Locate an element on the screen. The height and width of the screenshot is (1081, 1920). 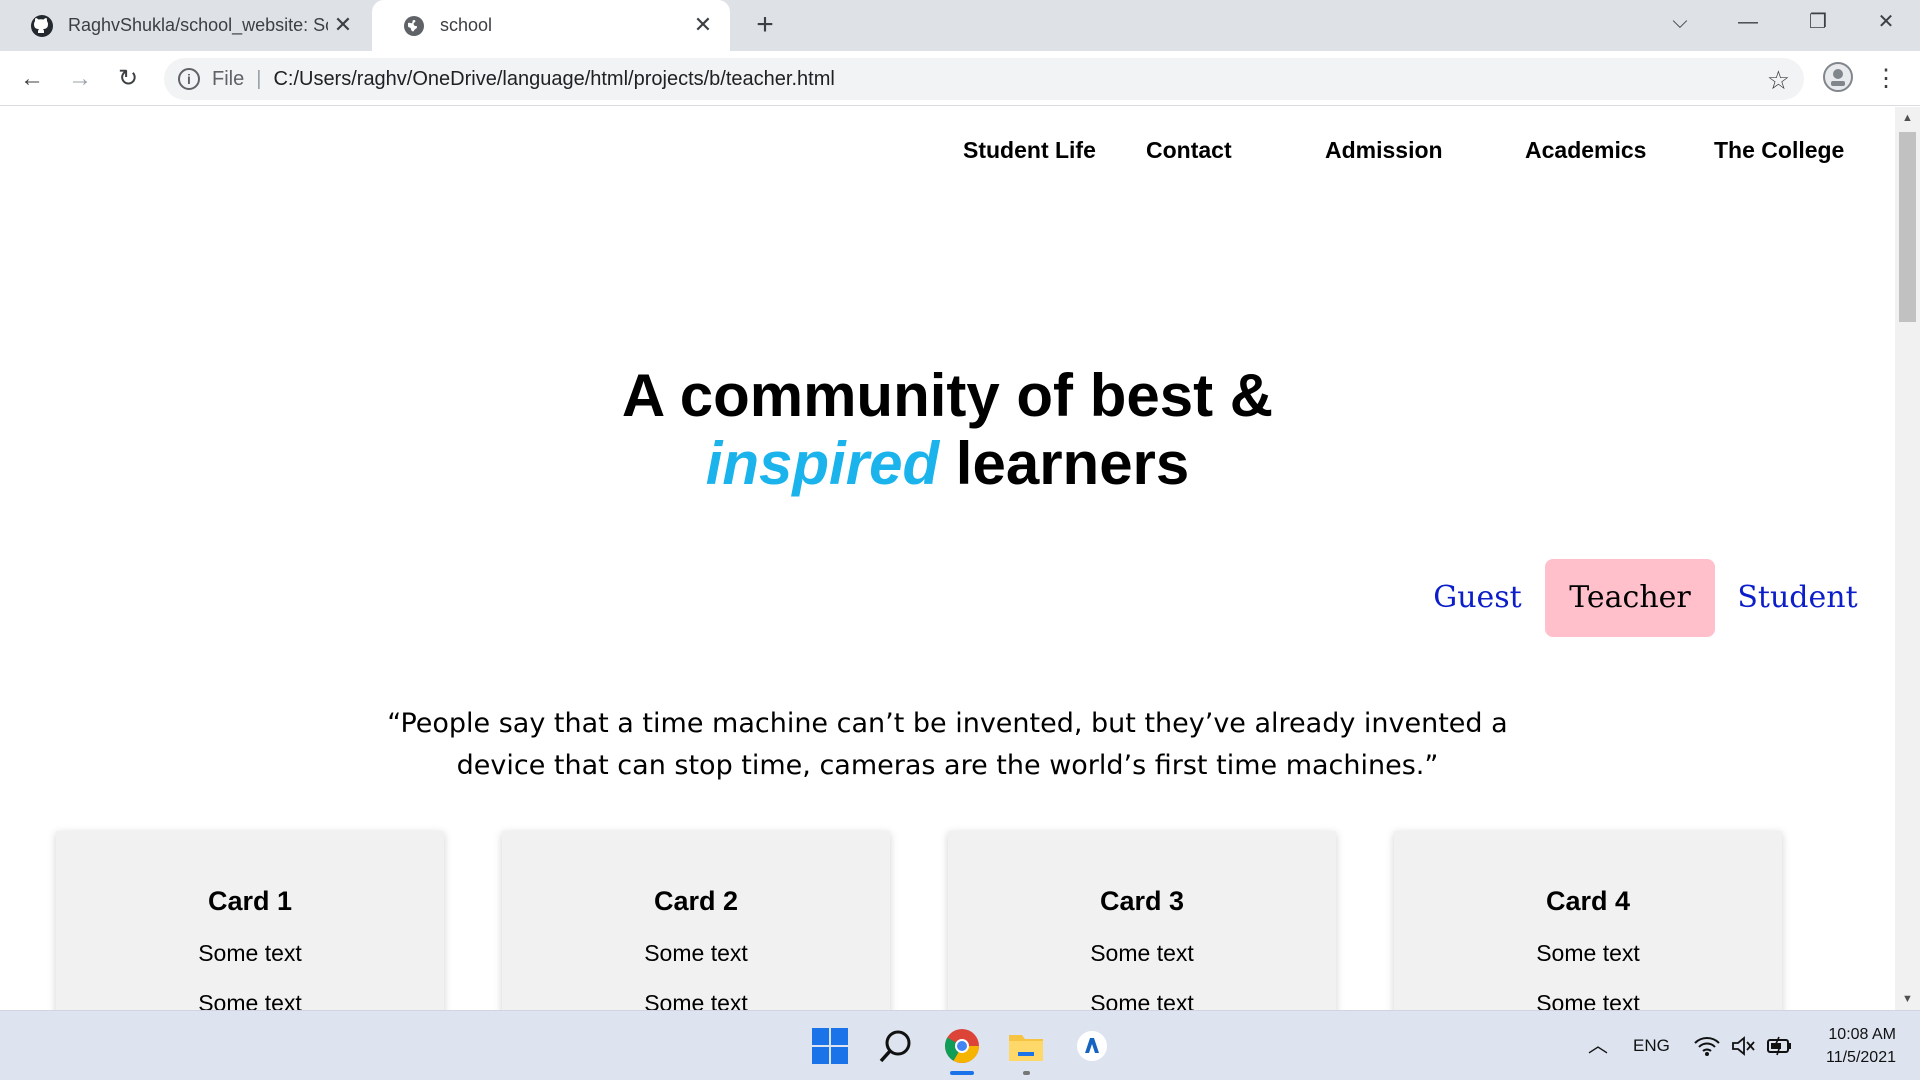
open-app-indicator is located at coordinates (1026, 1073).